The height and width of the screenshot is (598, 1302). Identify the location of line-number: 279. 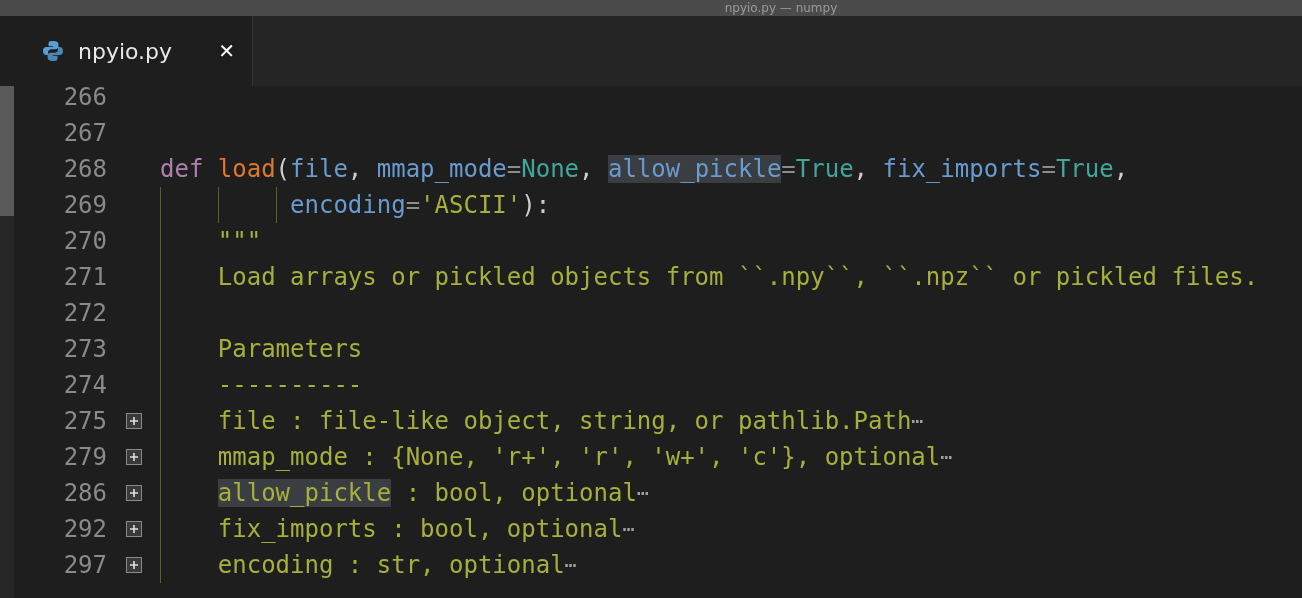
(84, 457).